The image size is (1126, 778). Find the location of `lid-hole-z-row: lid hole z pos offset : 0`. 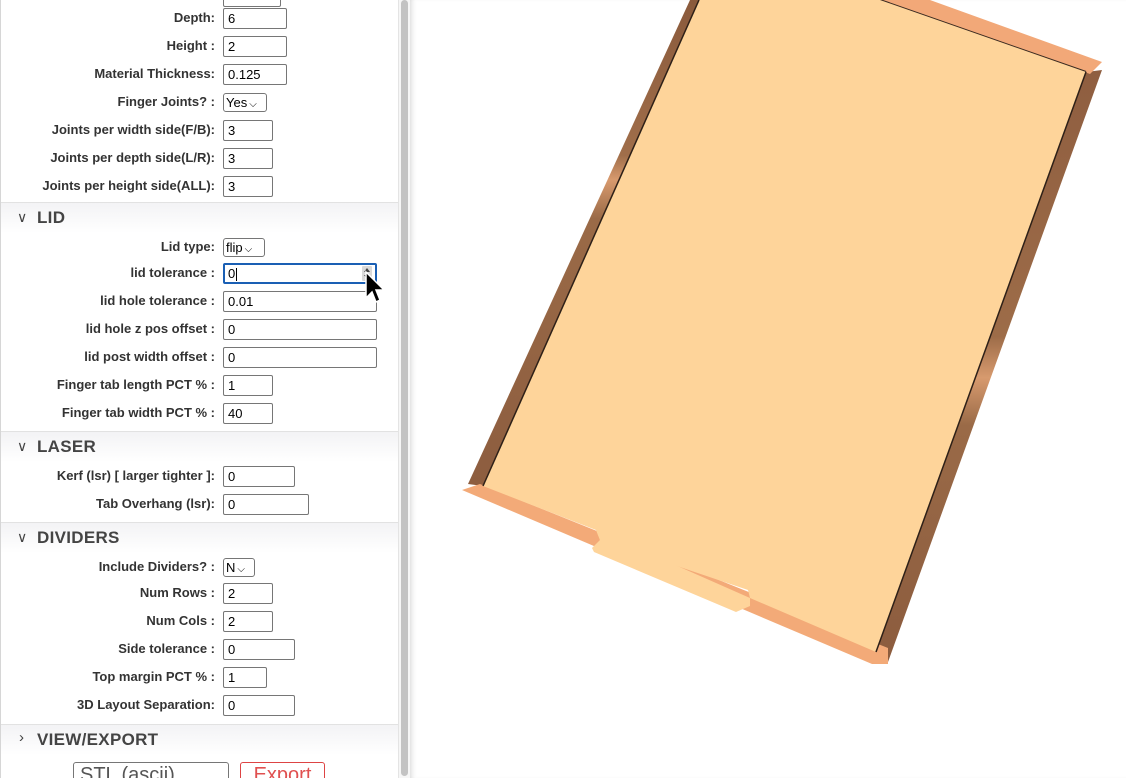

lid-hole-z-row: lid hole z pos offset : 0 is located at coordinates (199, 329).